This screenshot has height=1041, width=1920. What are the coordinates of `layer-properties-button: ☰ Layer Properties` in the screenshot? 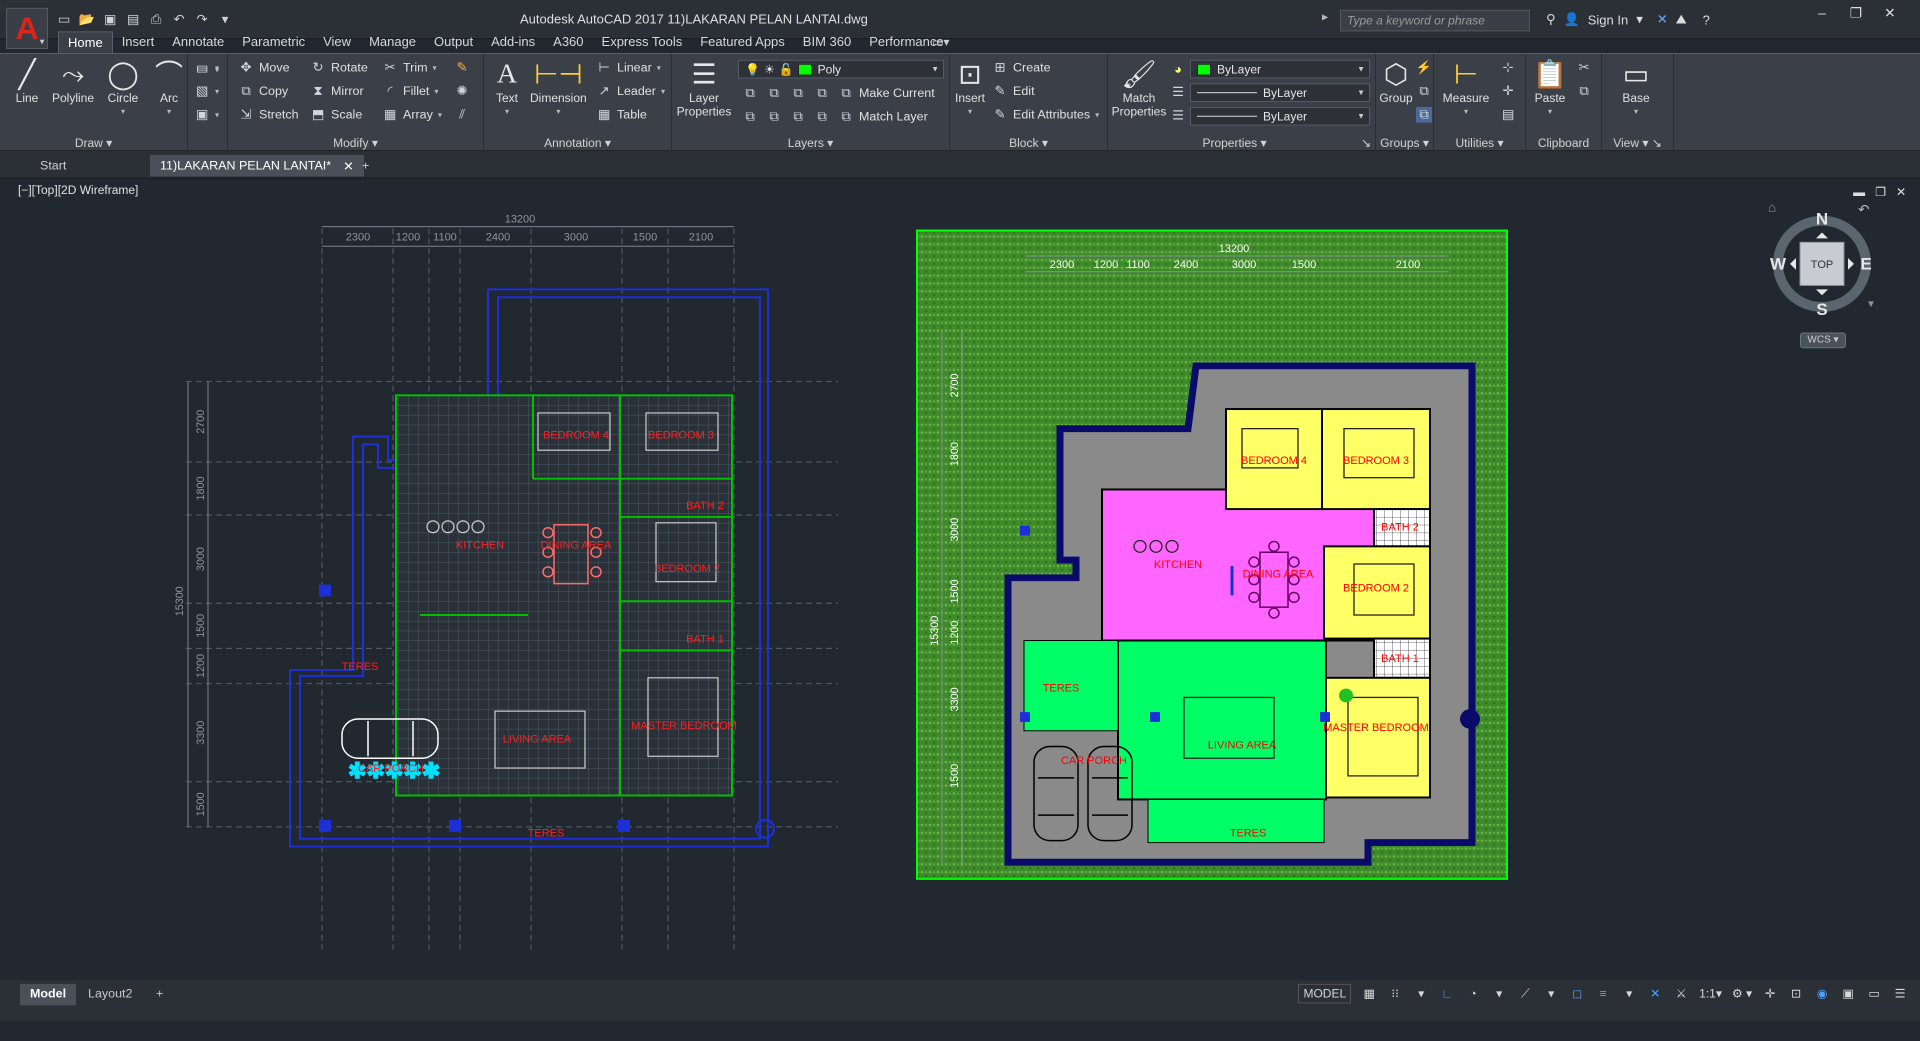 It's located at (704, 88).